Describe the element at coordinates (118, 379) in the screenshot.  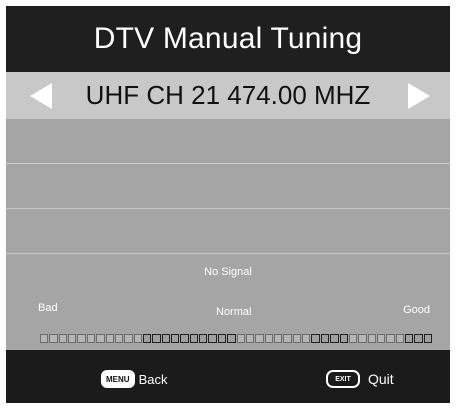
I see `menu-key-icon: MENU` at that location.